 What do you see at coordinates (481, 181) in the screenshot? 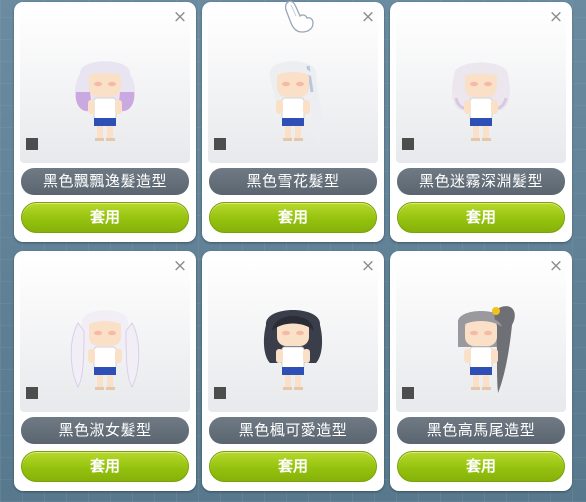
I see `hair-style-name: 黑色迷霧深淵髮型` at bounding box center [481, 181].